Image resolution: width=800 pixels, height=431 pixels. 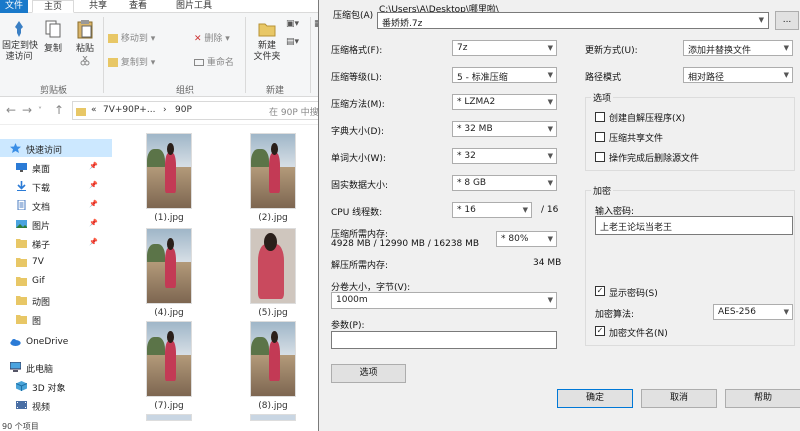 I want to click on encrypt-names-checkbox: ✓, so click(x=600, y=331).